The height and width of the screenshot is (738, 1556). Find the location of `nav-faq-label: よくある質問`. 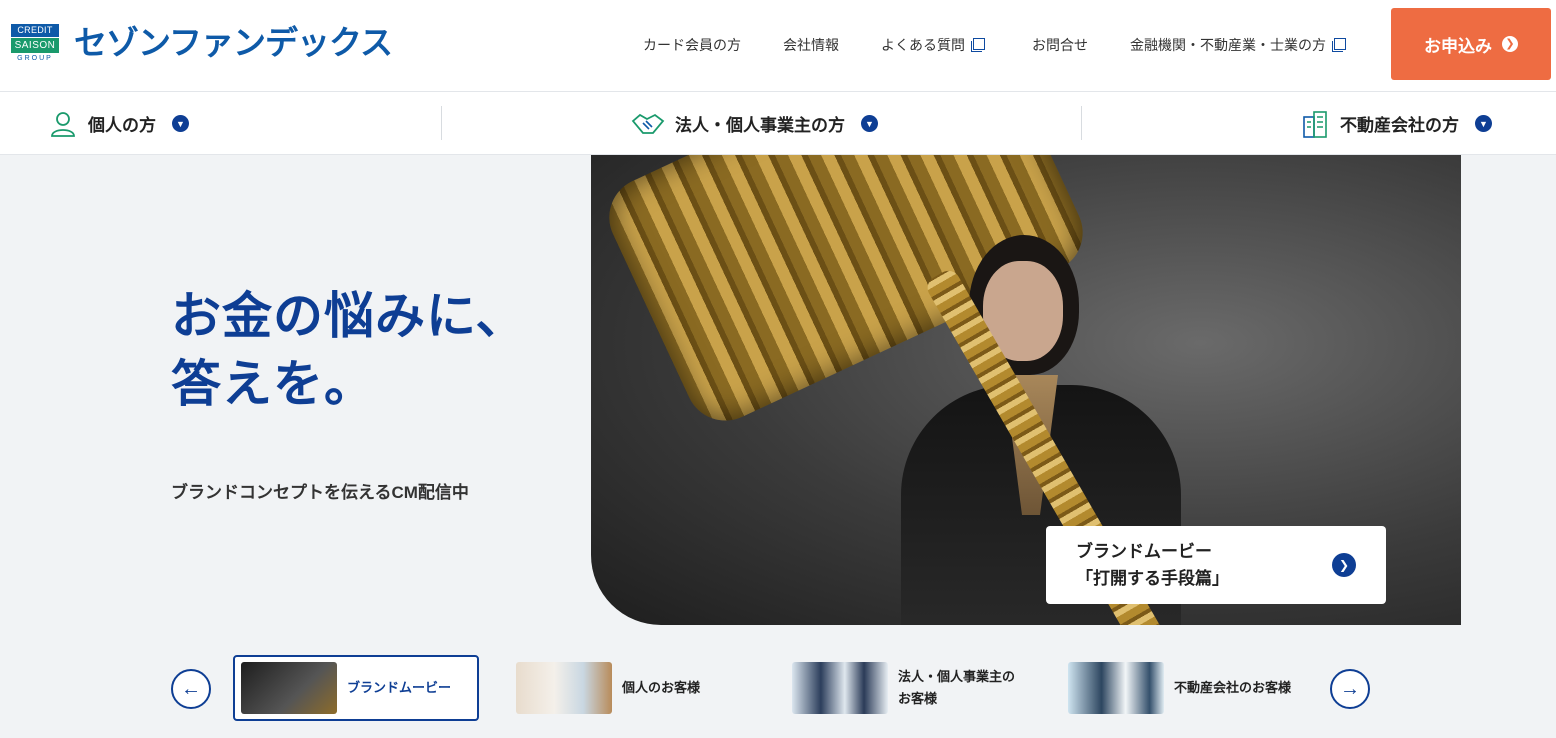

nav-faq-label: よくある質問 is located at coordinates (923, 45).